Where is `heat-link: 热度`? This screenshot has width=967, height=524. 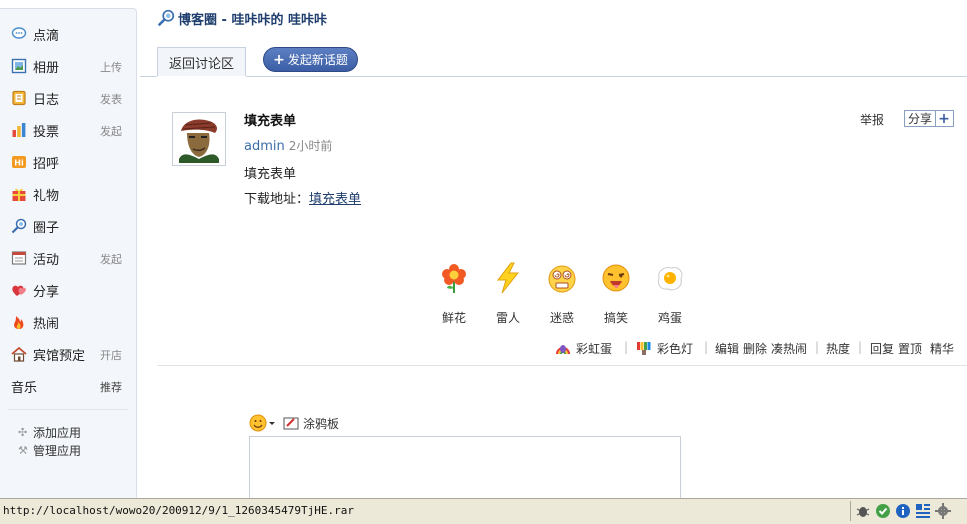
heat-link: 热度 is located at coordinates (838, 348).